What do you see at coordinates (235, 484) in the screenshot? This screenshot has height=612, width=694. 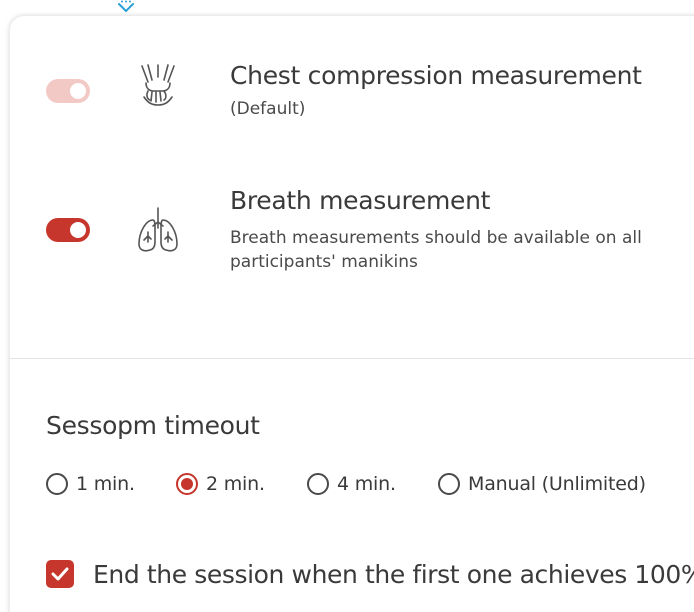 I see `radio-label: 2 min.` at bounding box center [235, 484].